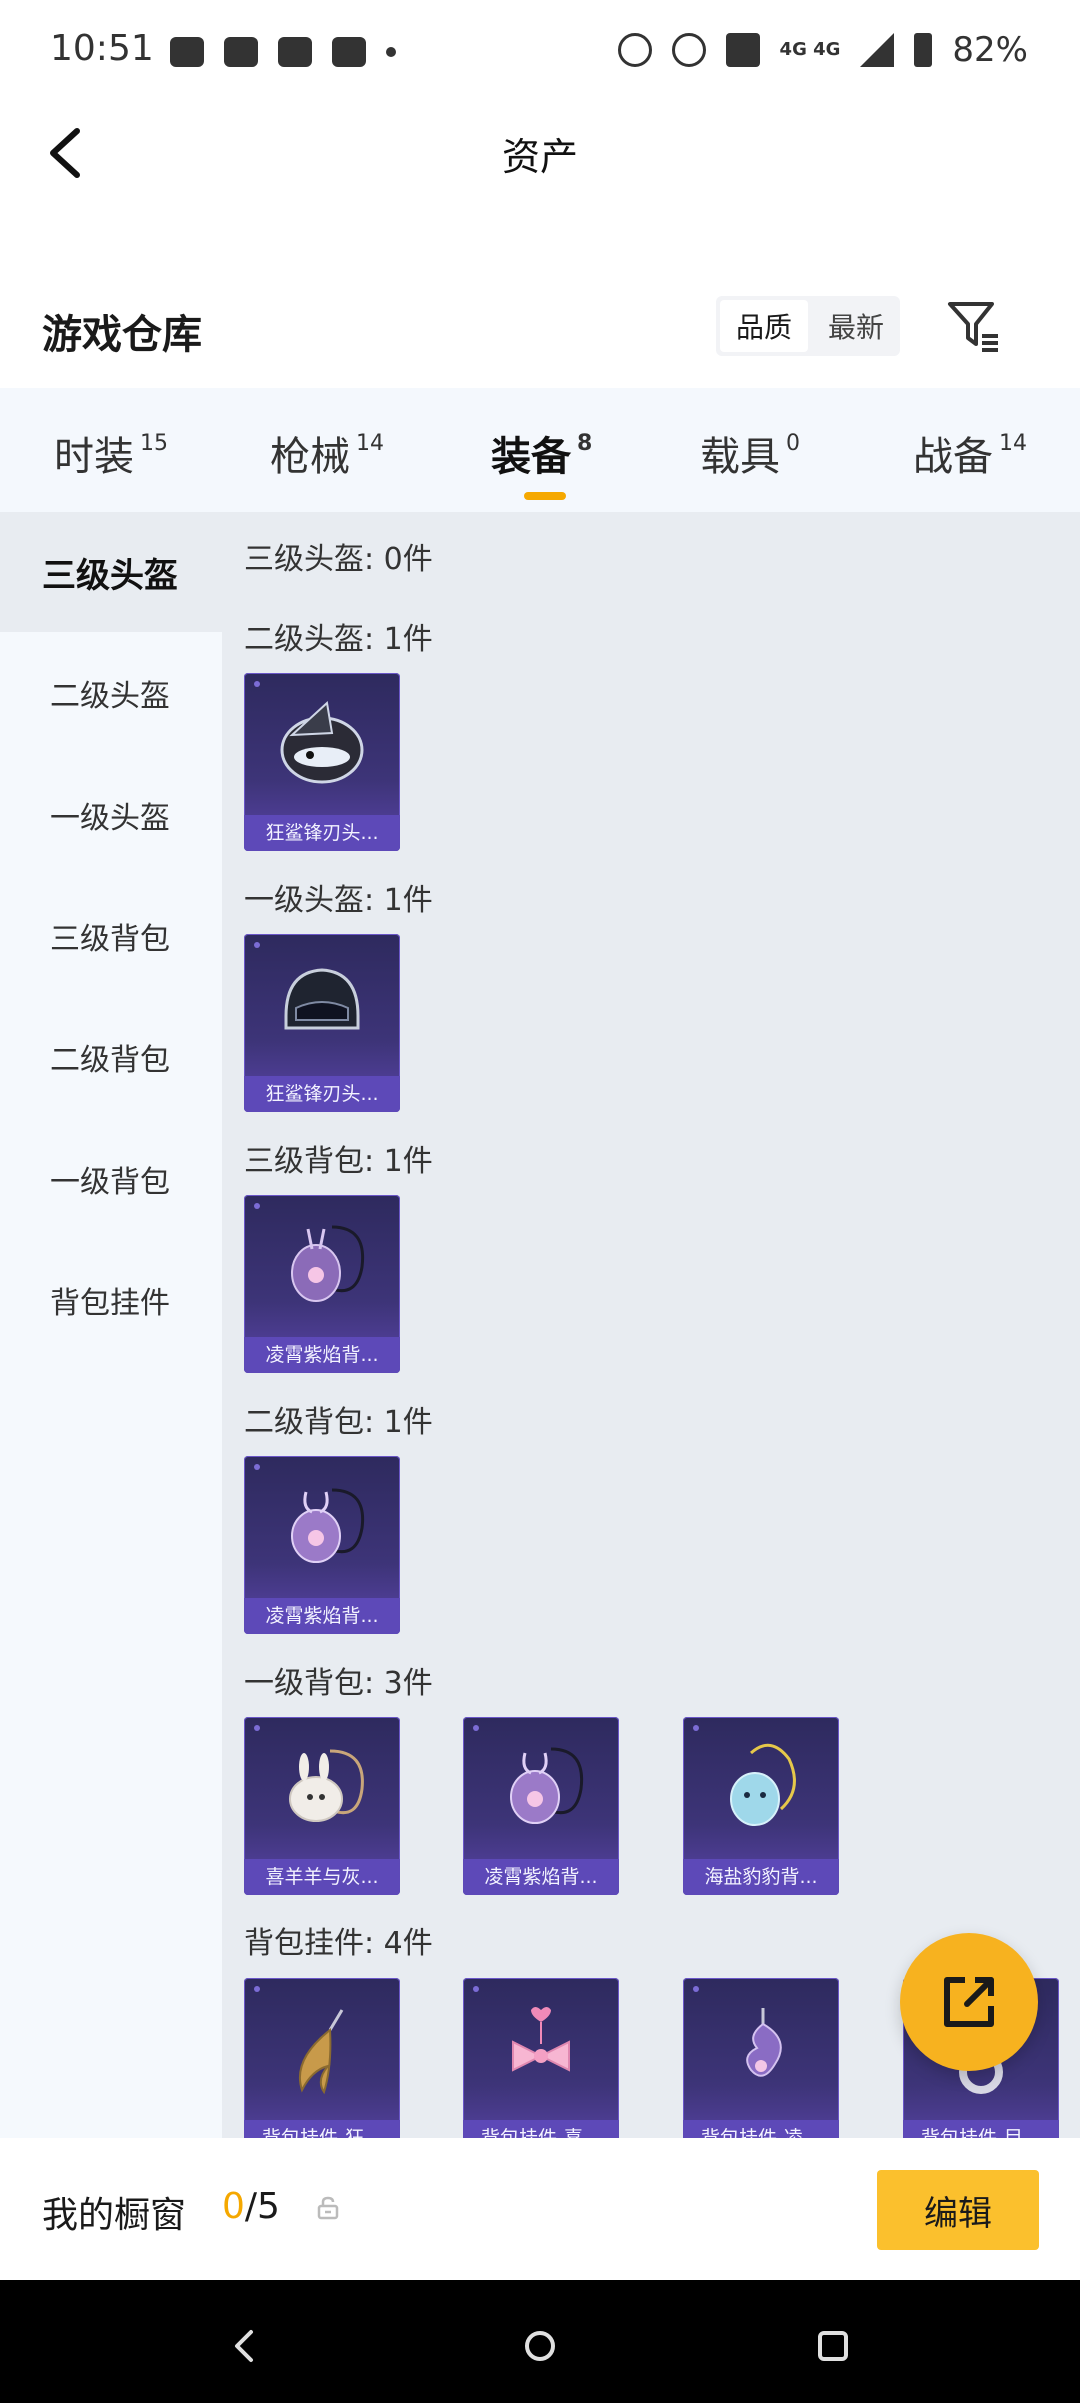 The height and width of the screenshot is (2403, 1080). What do you see at coordinates (94, 457) in the screenshot?
I see `tab-label: 时装` at bounding box center [94, 457].